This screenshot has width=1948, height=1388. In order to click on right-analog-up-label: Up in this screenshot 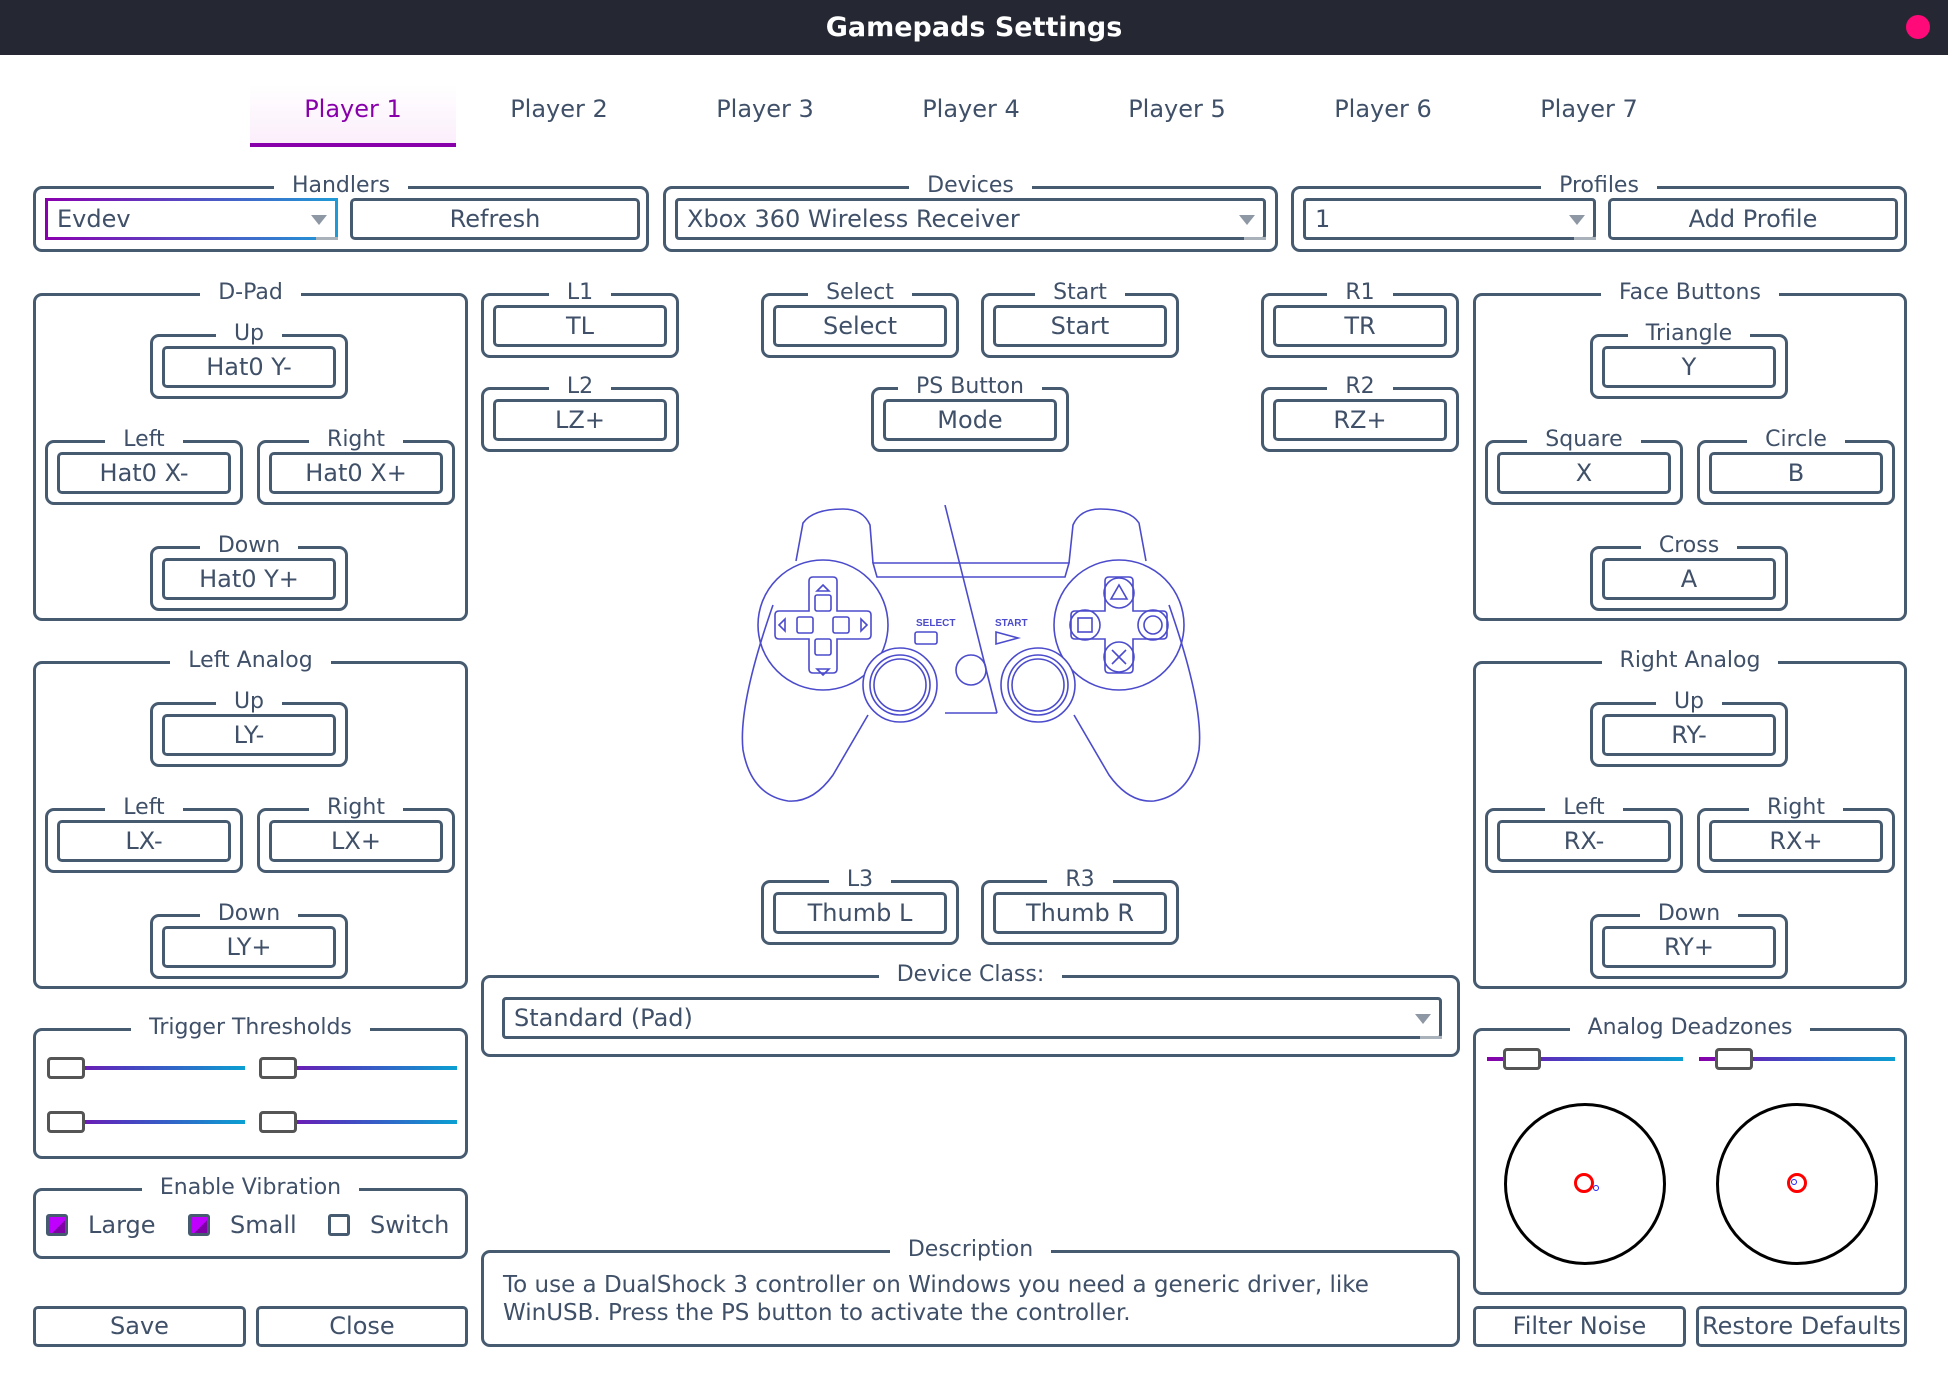, I will do `click(1689, 701)`.